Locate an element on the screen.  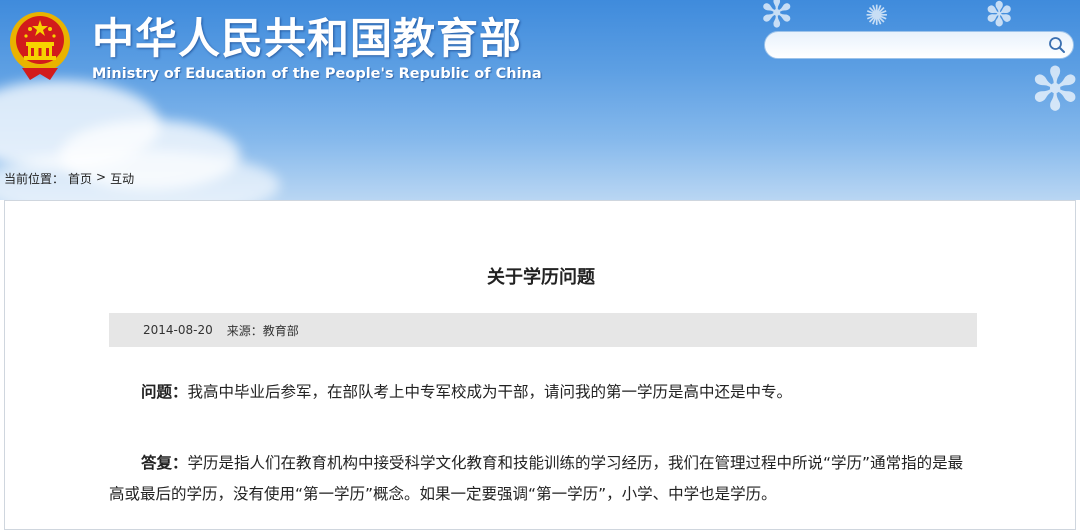
article-meta-bar: 2014-08-20 来源：教育部 is located at coordinates (543, 330).